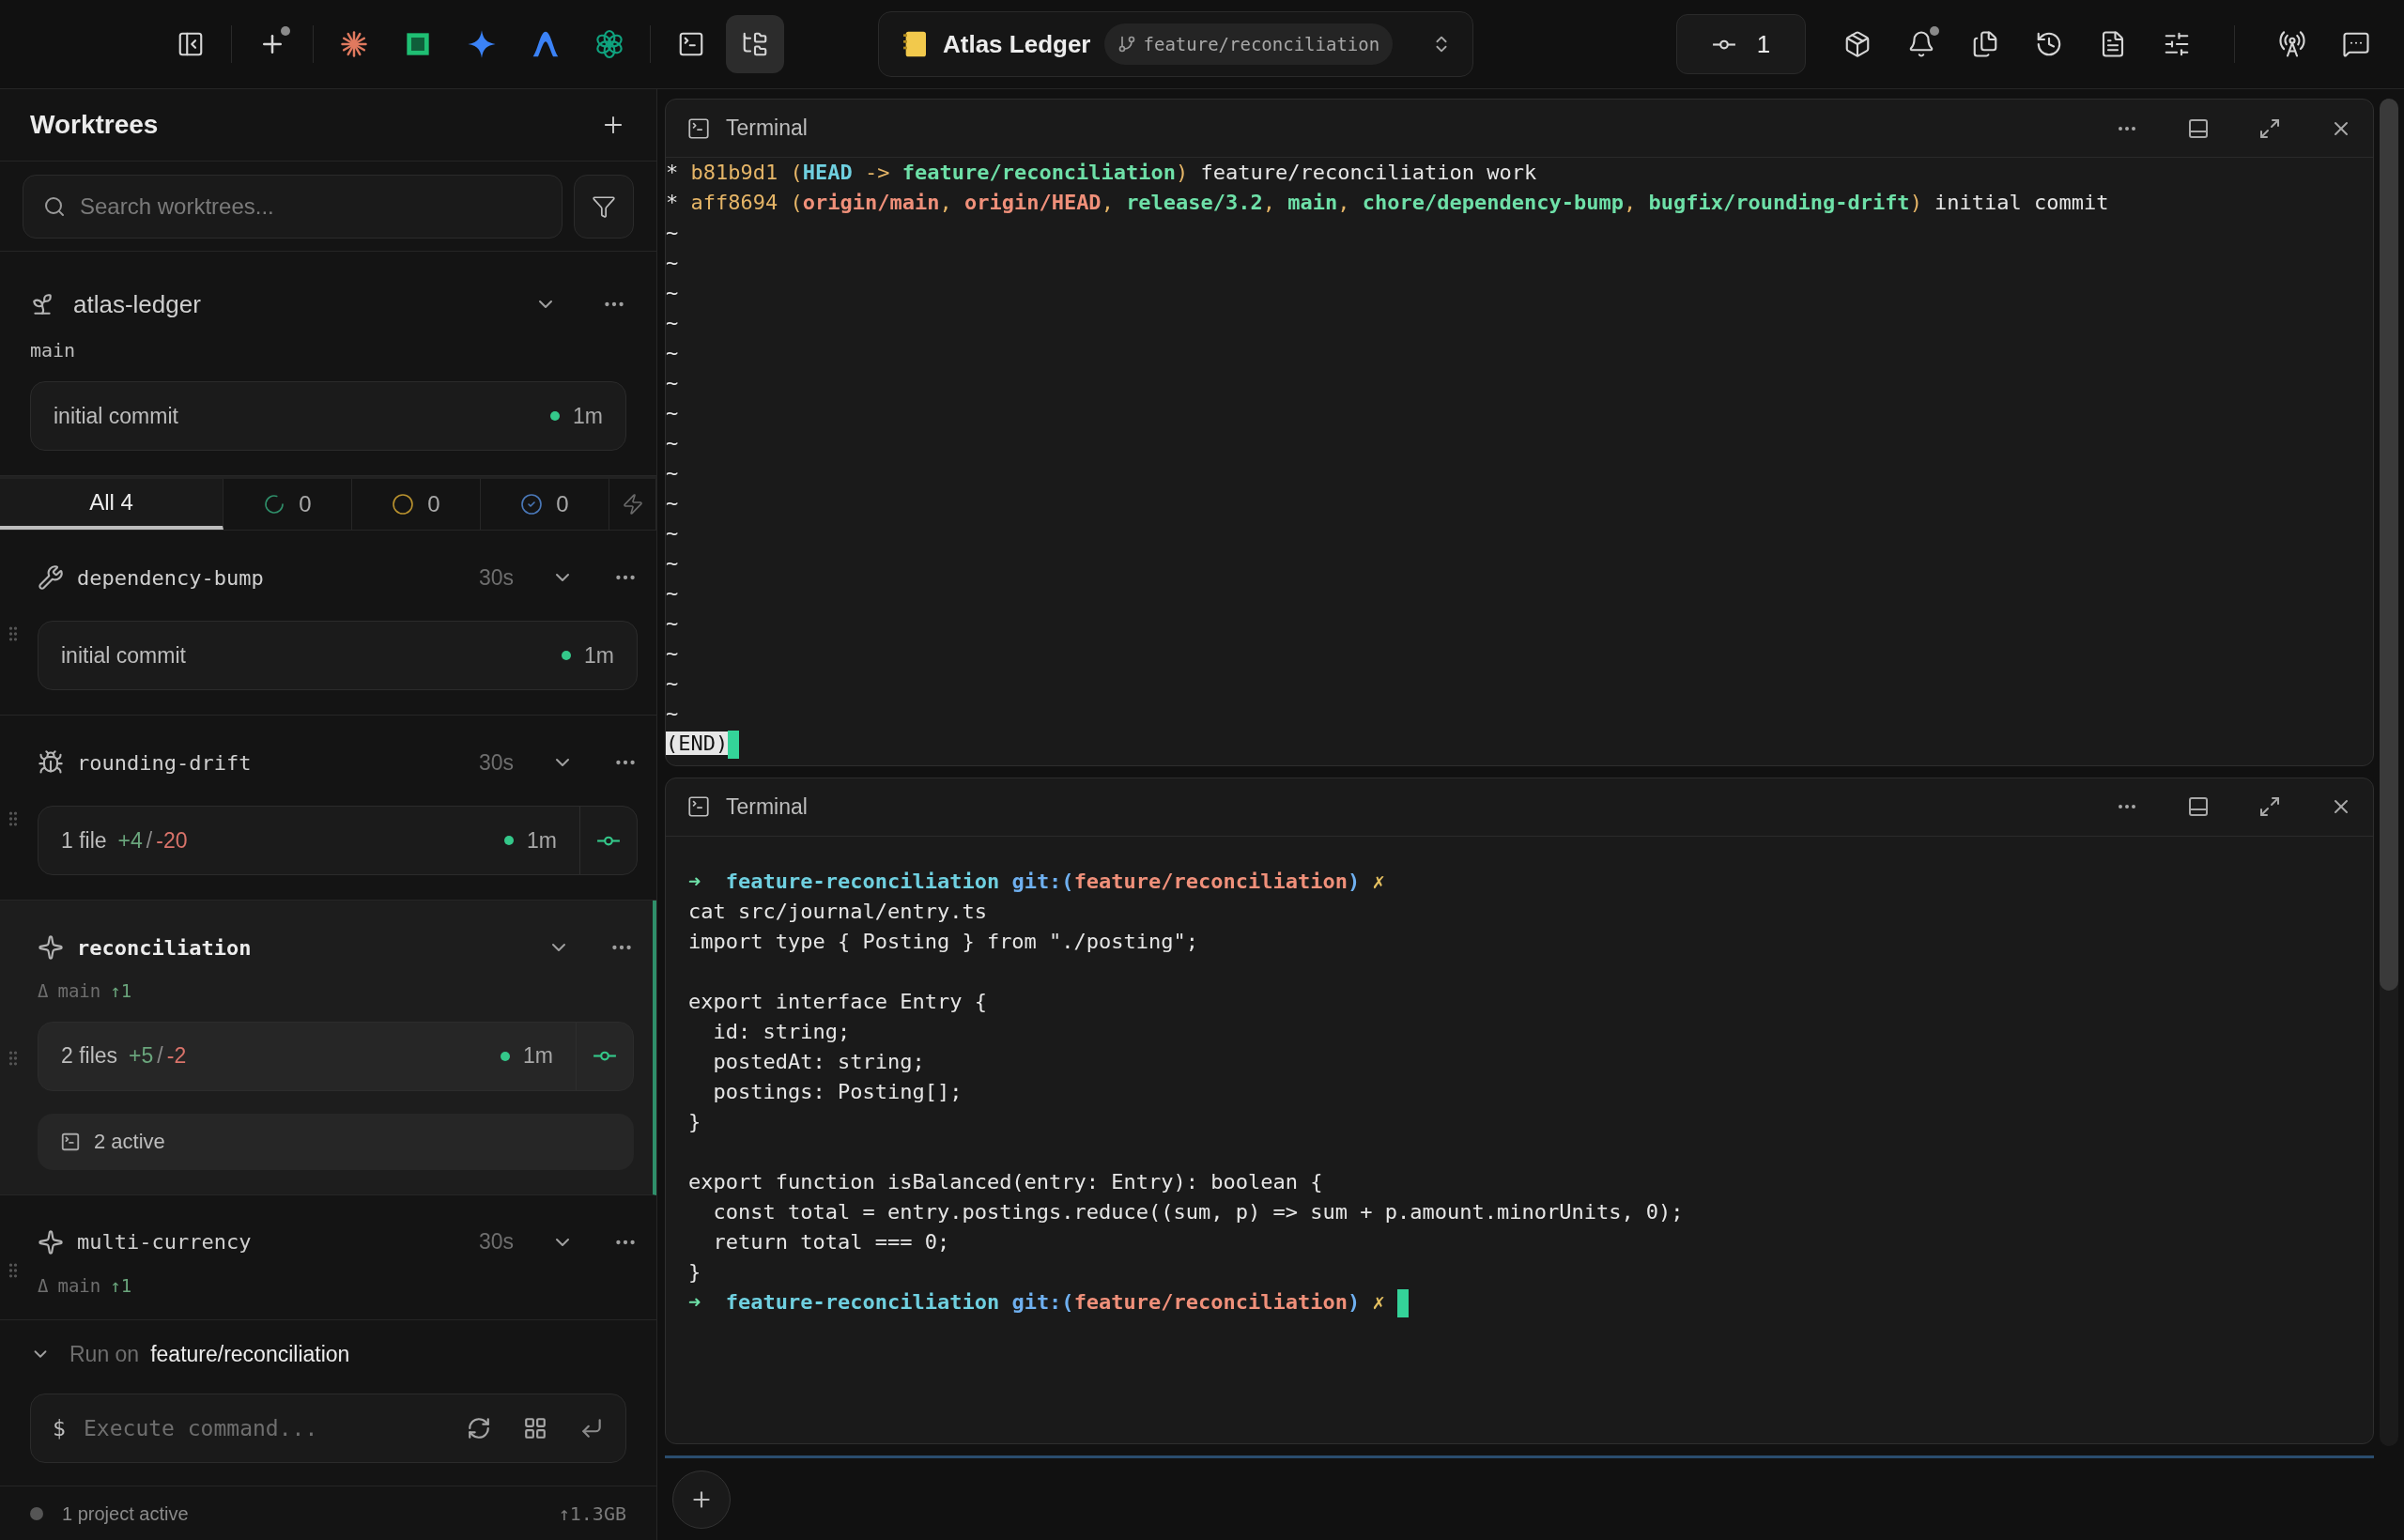 The width and height of the screenshot is (2404, 1540). What do you see at coordinates (59, 1428) in the screenshot?
I see `prompt-sign: $` at bounding box center [59, 1428].